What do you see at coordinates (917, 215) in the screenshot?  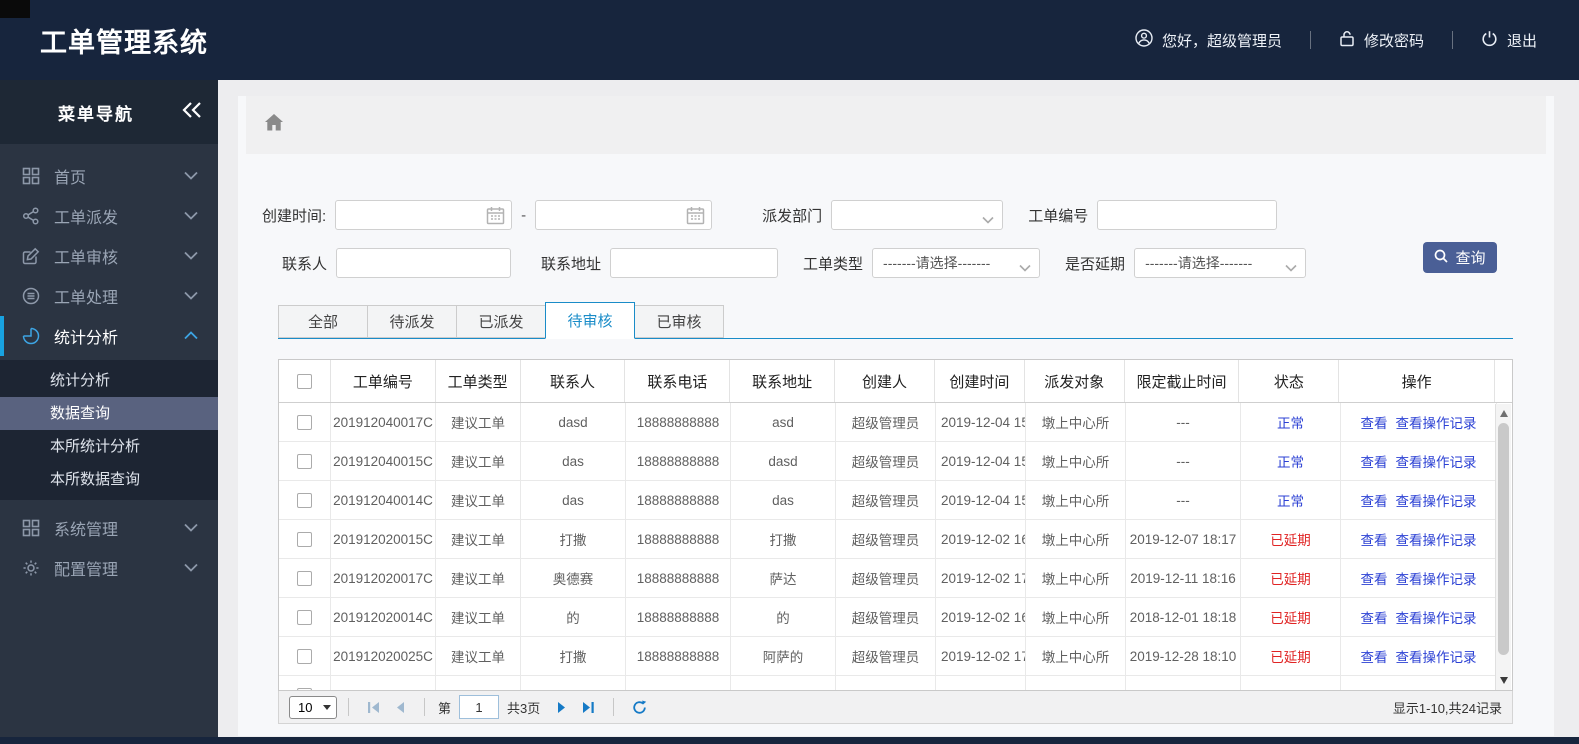 I see `dispatch-dept-select` at bounding box center [917, 215].